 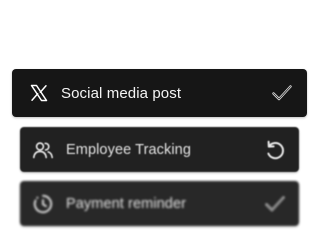 What do you see at coordinates (121, 93) in the screenshot?
I see `task-label: Social media post` at bounding box center [121, 93].